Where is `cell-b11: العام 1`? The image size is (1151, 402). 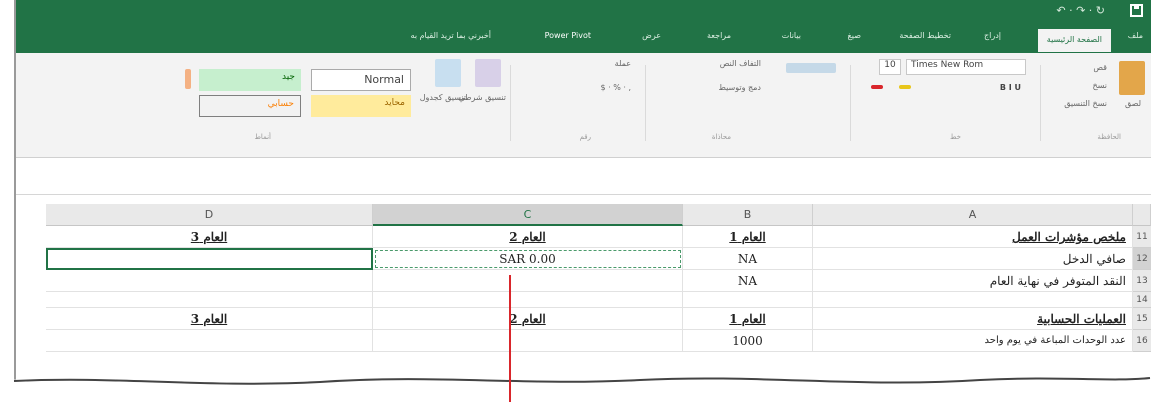
cell-b11: العام 1 is located at coordinates (748, 237).